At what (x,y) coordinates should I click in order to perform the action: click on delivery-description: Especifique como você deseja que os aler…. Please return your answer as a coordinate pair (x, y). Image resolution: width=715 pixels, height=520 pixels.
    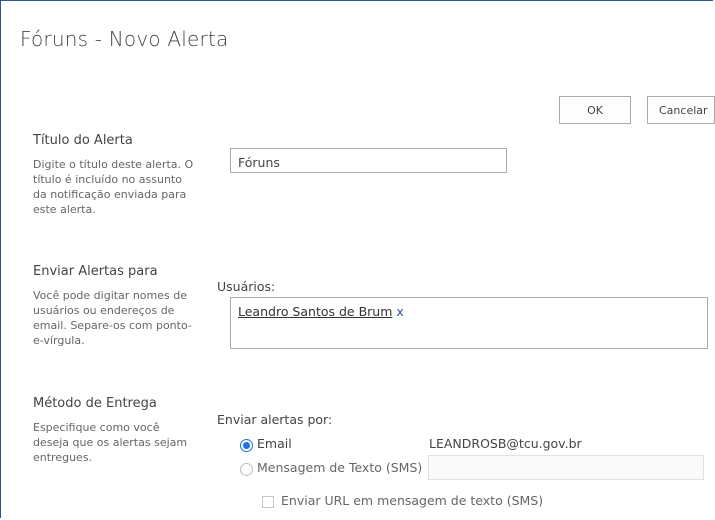
    Looking at the image, I should click on (110, 442).